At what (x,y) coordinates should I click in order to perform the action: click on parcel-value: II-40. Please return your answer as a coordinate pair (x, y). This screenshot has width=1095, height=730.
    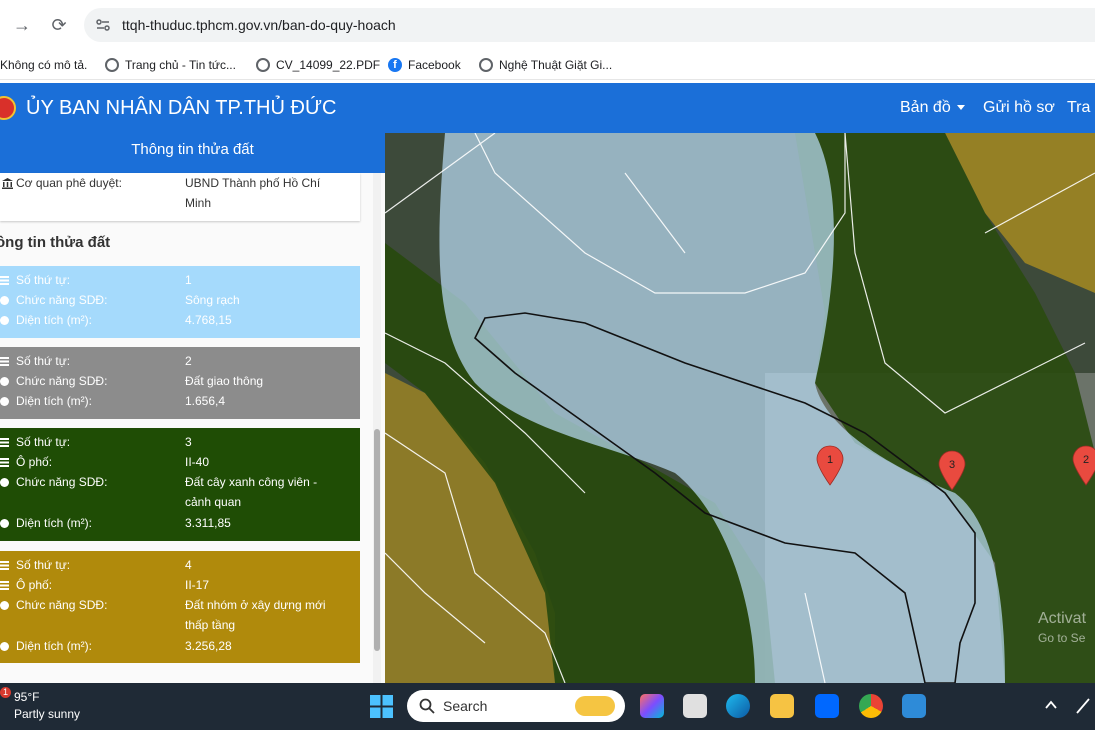
    Looking at the image, I should click on (197, 462).